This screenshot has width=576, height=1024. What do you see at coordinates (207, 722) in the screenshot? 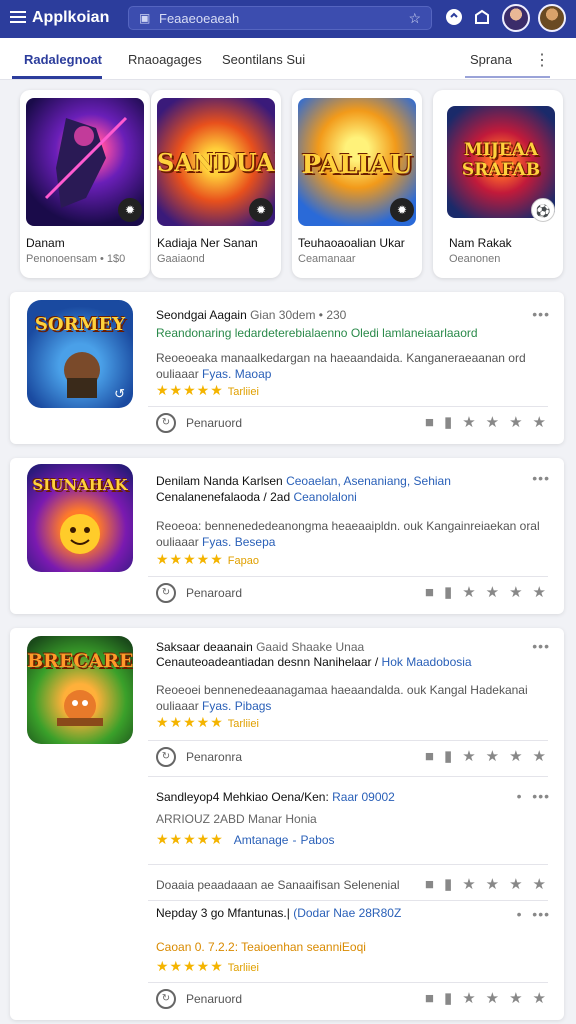
I see `star-rating: ★★★★★ Tarliiei` at bounding box center [207, 722].